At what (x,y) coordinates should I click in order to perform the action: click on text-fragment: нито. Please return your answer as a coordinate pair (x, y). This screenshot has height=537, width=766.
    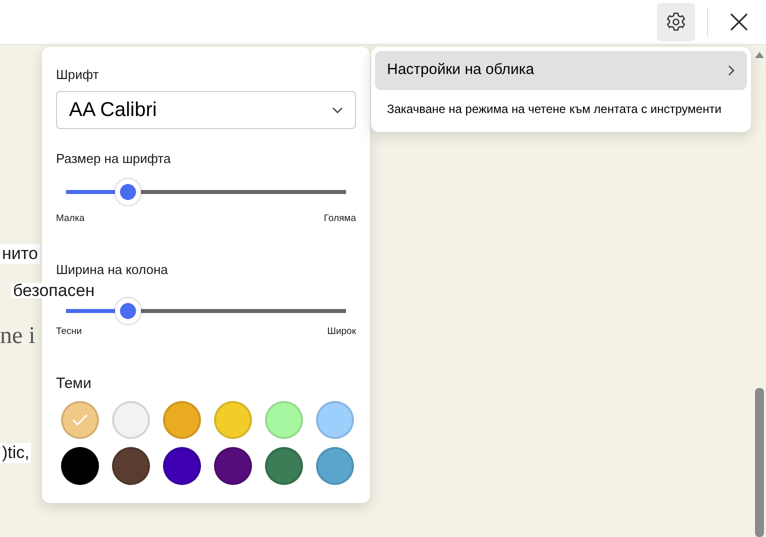
    Looking at the image, I should click on (20, 254).